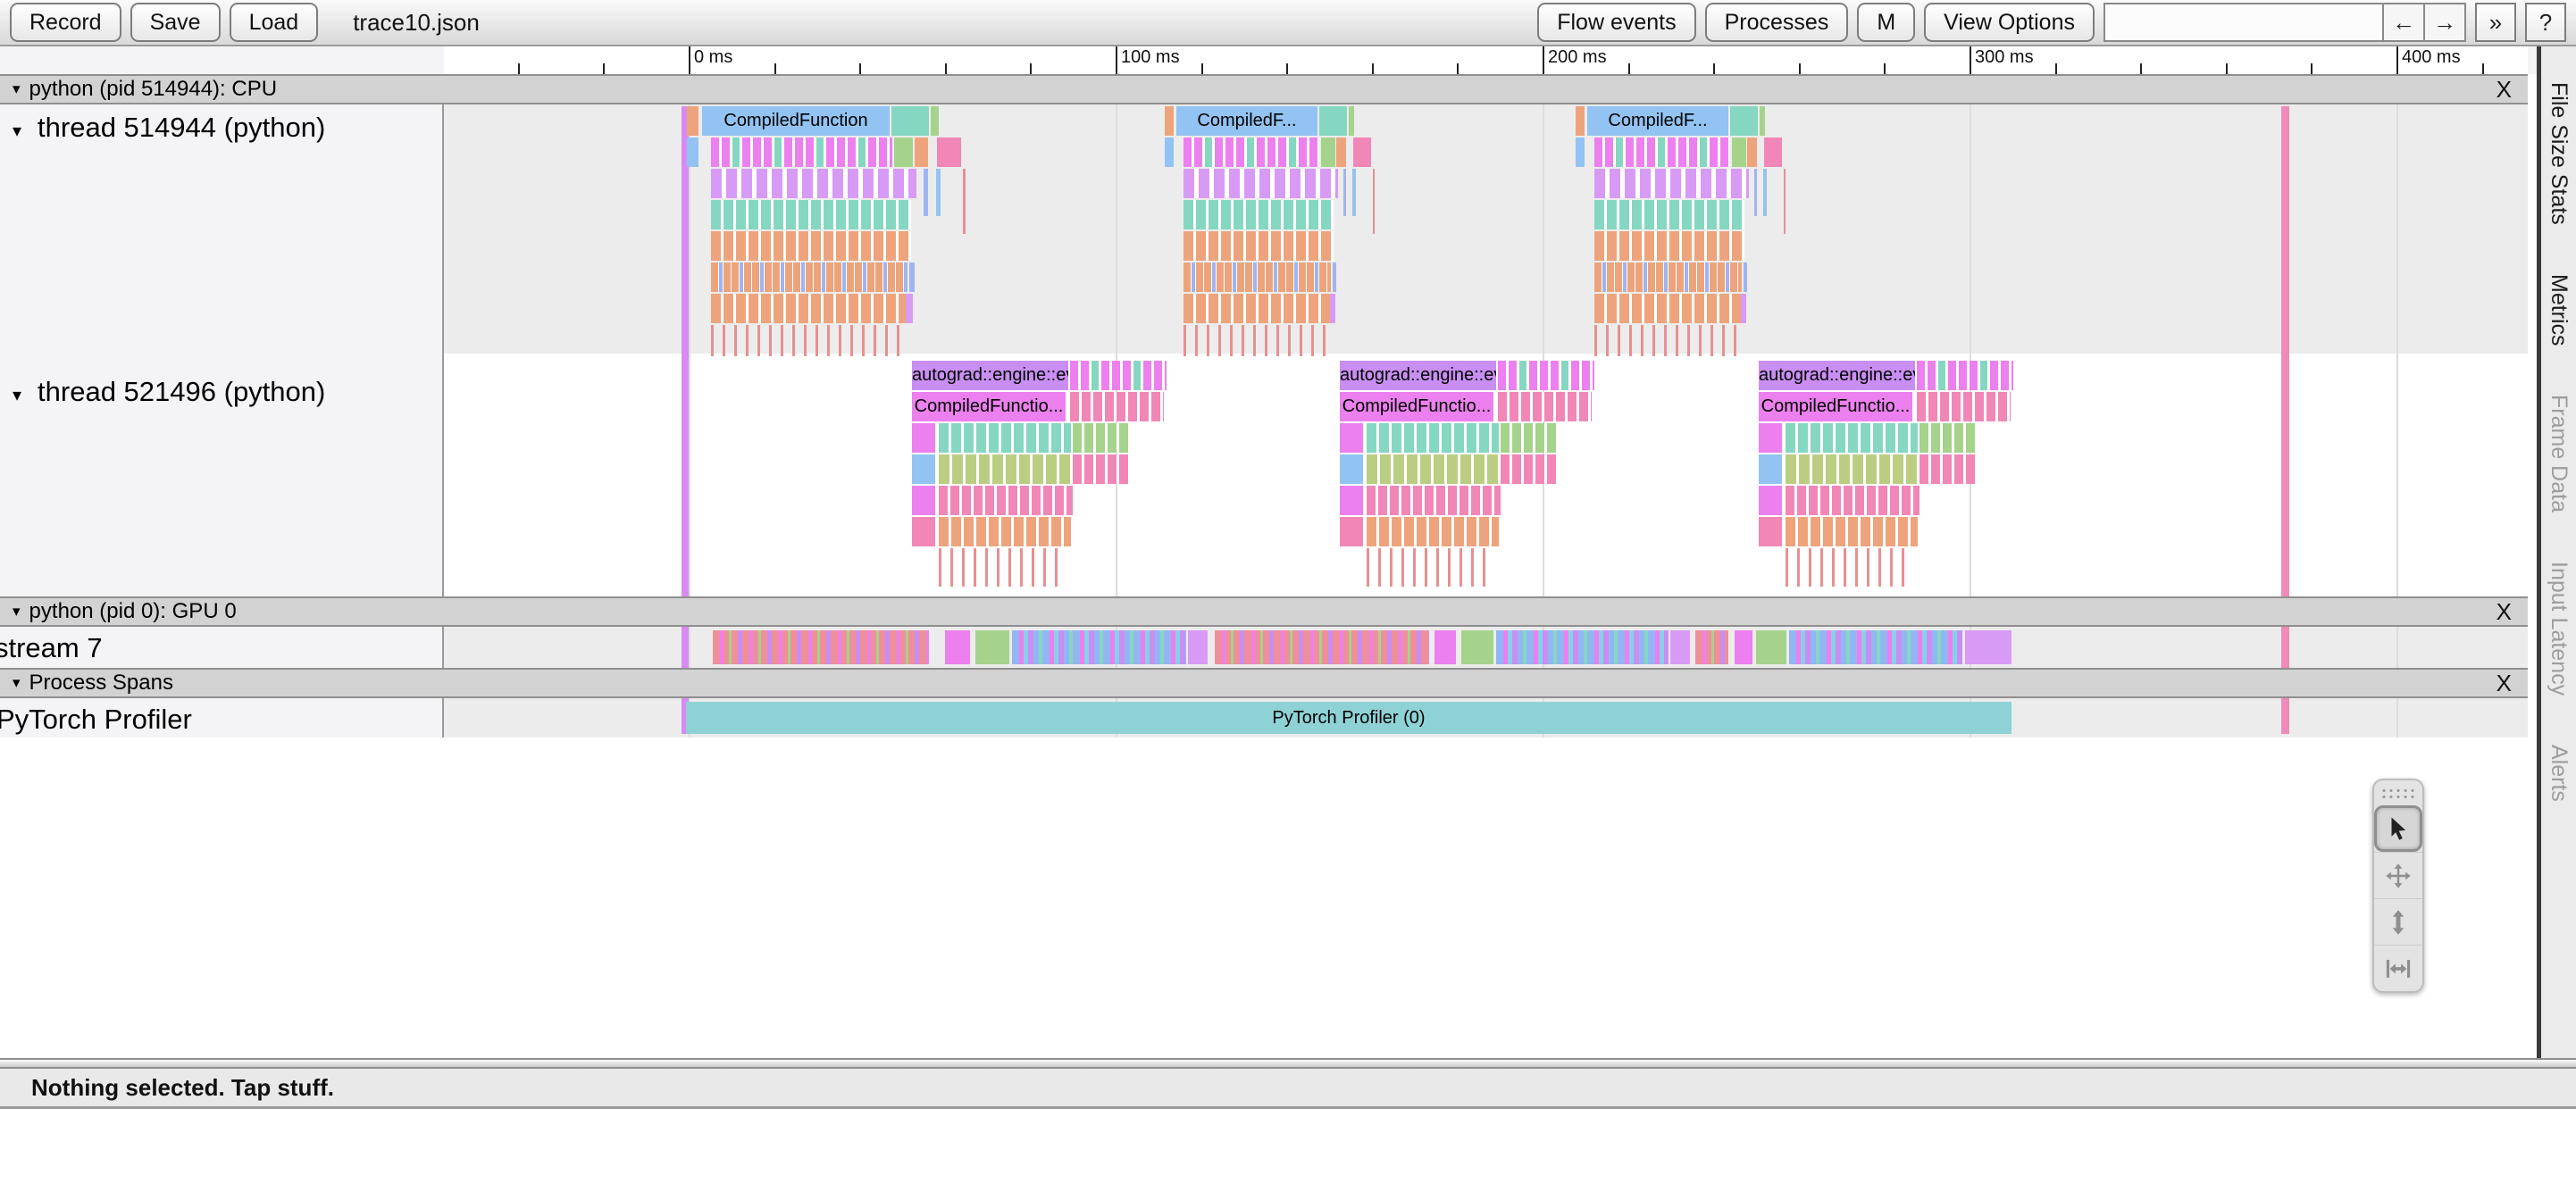  Describe the element at coordinates (169, 128) in the screenshot. I see `thread-main-label: ▾ thread 514944 (python)` at that location.